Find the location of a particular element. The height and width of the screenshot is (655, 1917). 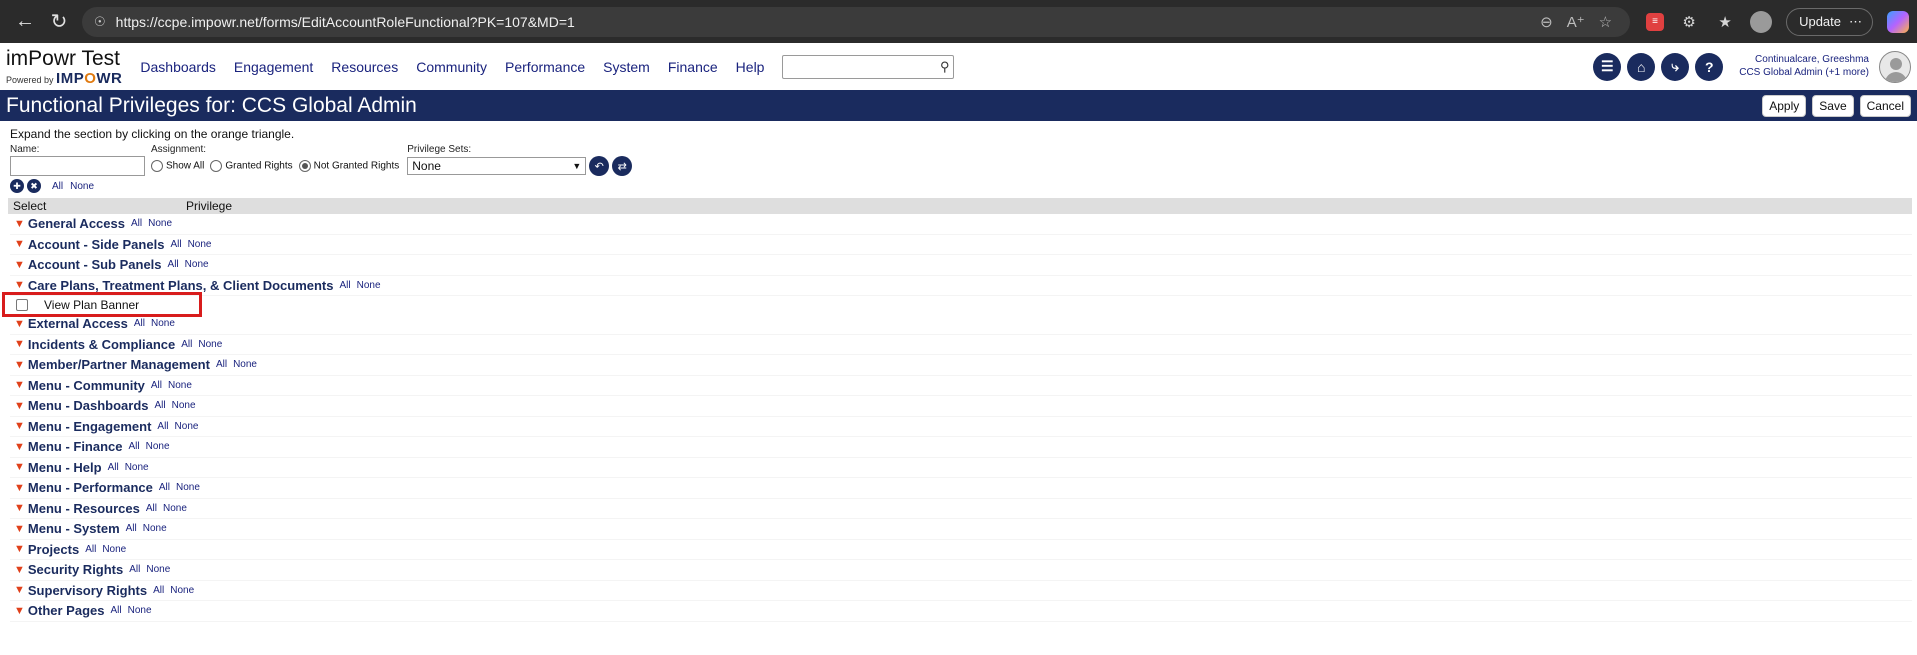

user-avatar is located at coordinates (1895, 66).